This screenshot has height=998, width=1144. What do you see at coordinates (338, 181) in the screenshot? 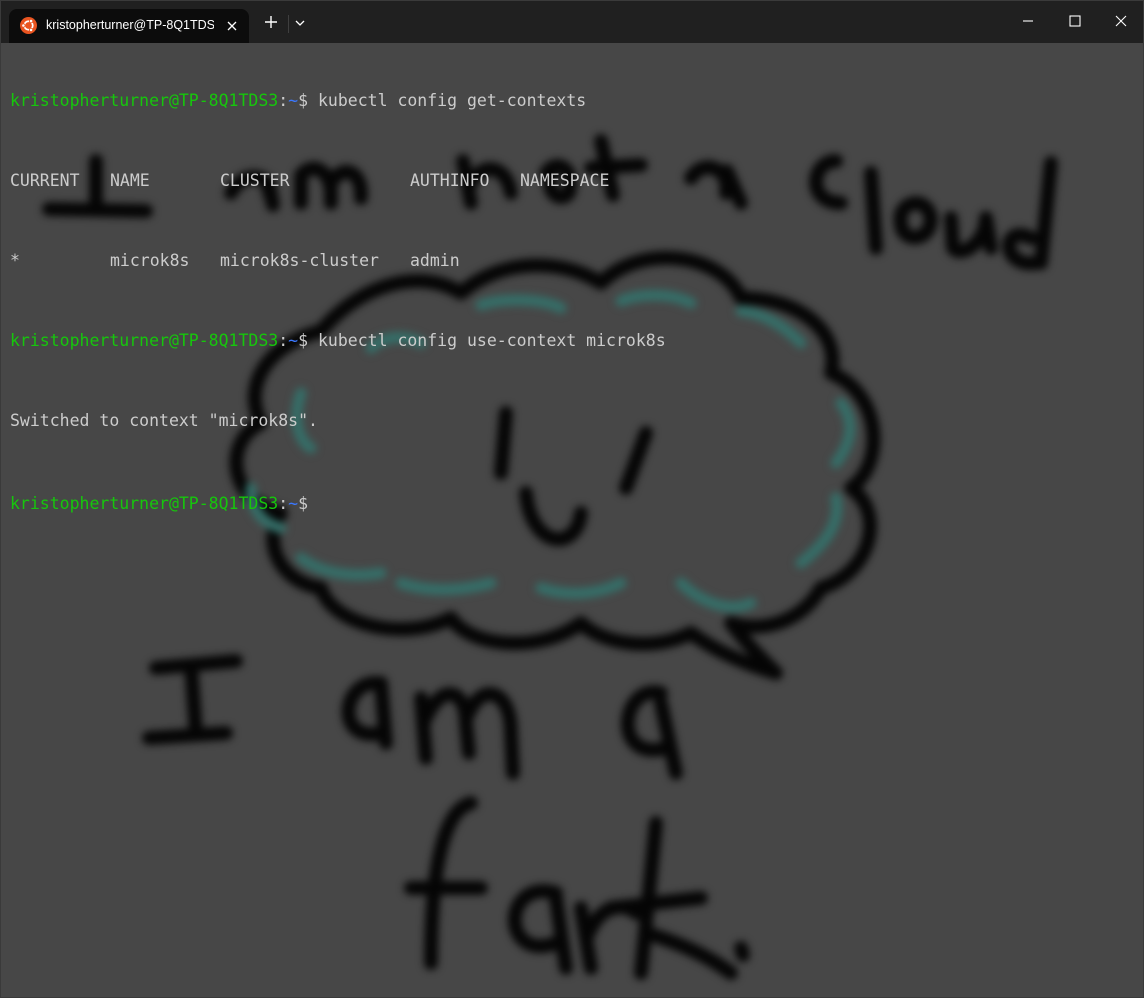
I see `table-header-row: CURRENT NAME CLUSTER AUTHINFO NAMESPACE` at bounding box center [338, 181].